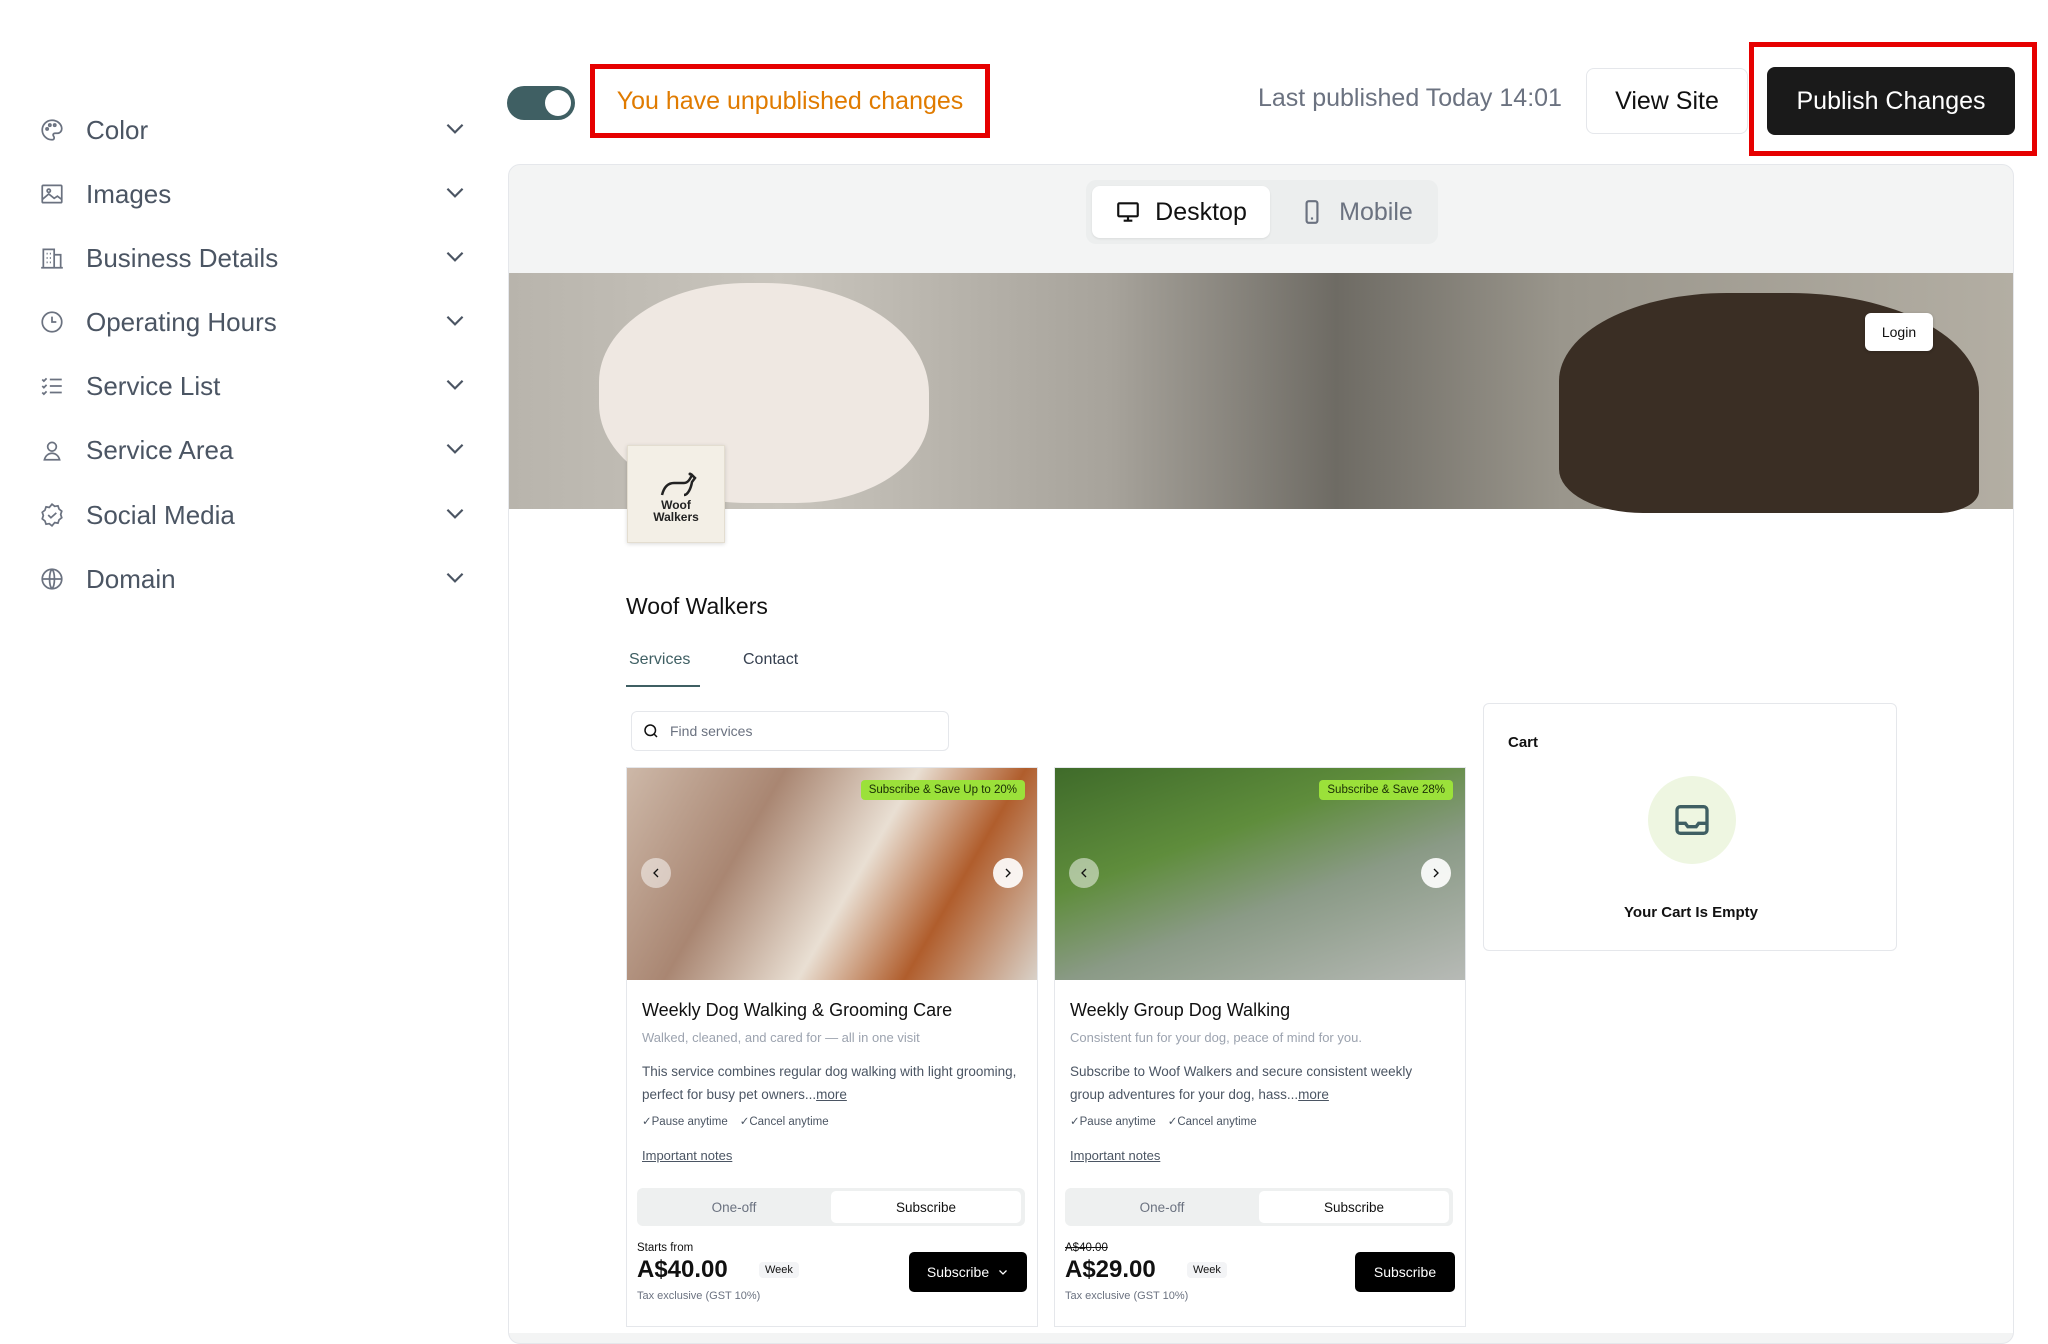  What do you see at coordinates (1163, 1121) in the screenshot?
I see `service-features: Pause anytime Cancel anytime` at bounding box center [1163, 1121].